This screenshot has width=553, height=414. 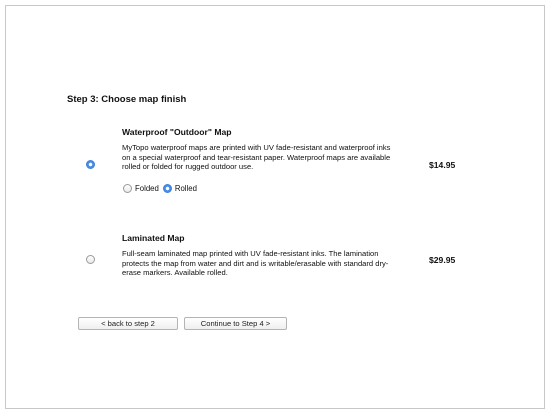 What do you see at coordinates (147, 188) in the screenshot?
I see `folded-label: Folded` at bounding box center [147, 188].